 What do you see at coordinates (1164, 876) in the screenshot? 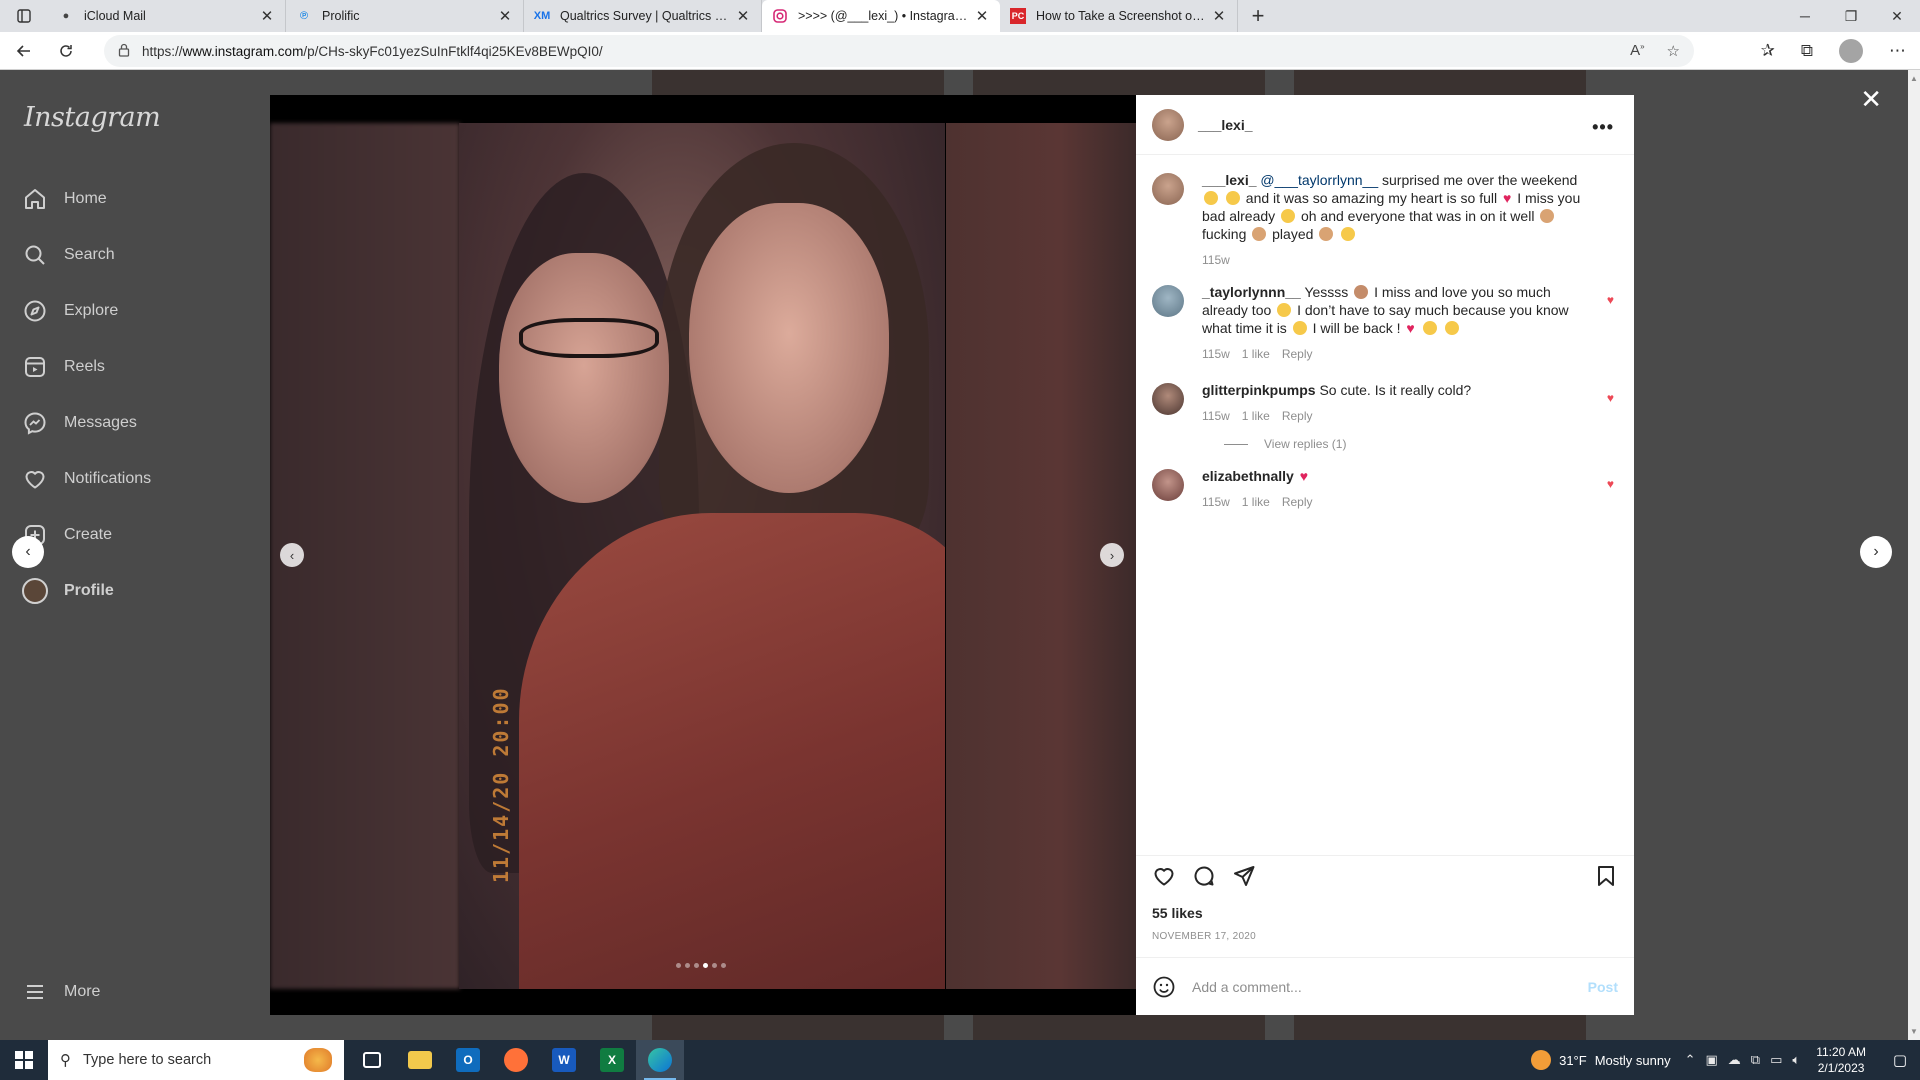
I see `like-heart-icon` at bounding box center [1164, 876].